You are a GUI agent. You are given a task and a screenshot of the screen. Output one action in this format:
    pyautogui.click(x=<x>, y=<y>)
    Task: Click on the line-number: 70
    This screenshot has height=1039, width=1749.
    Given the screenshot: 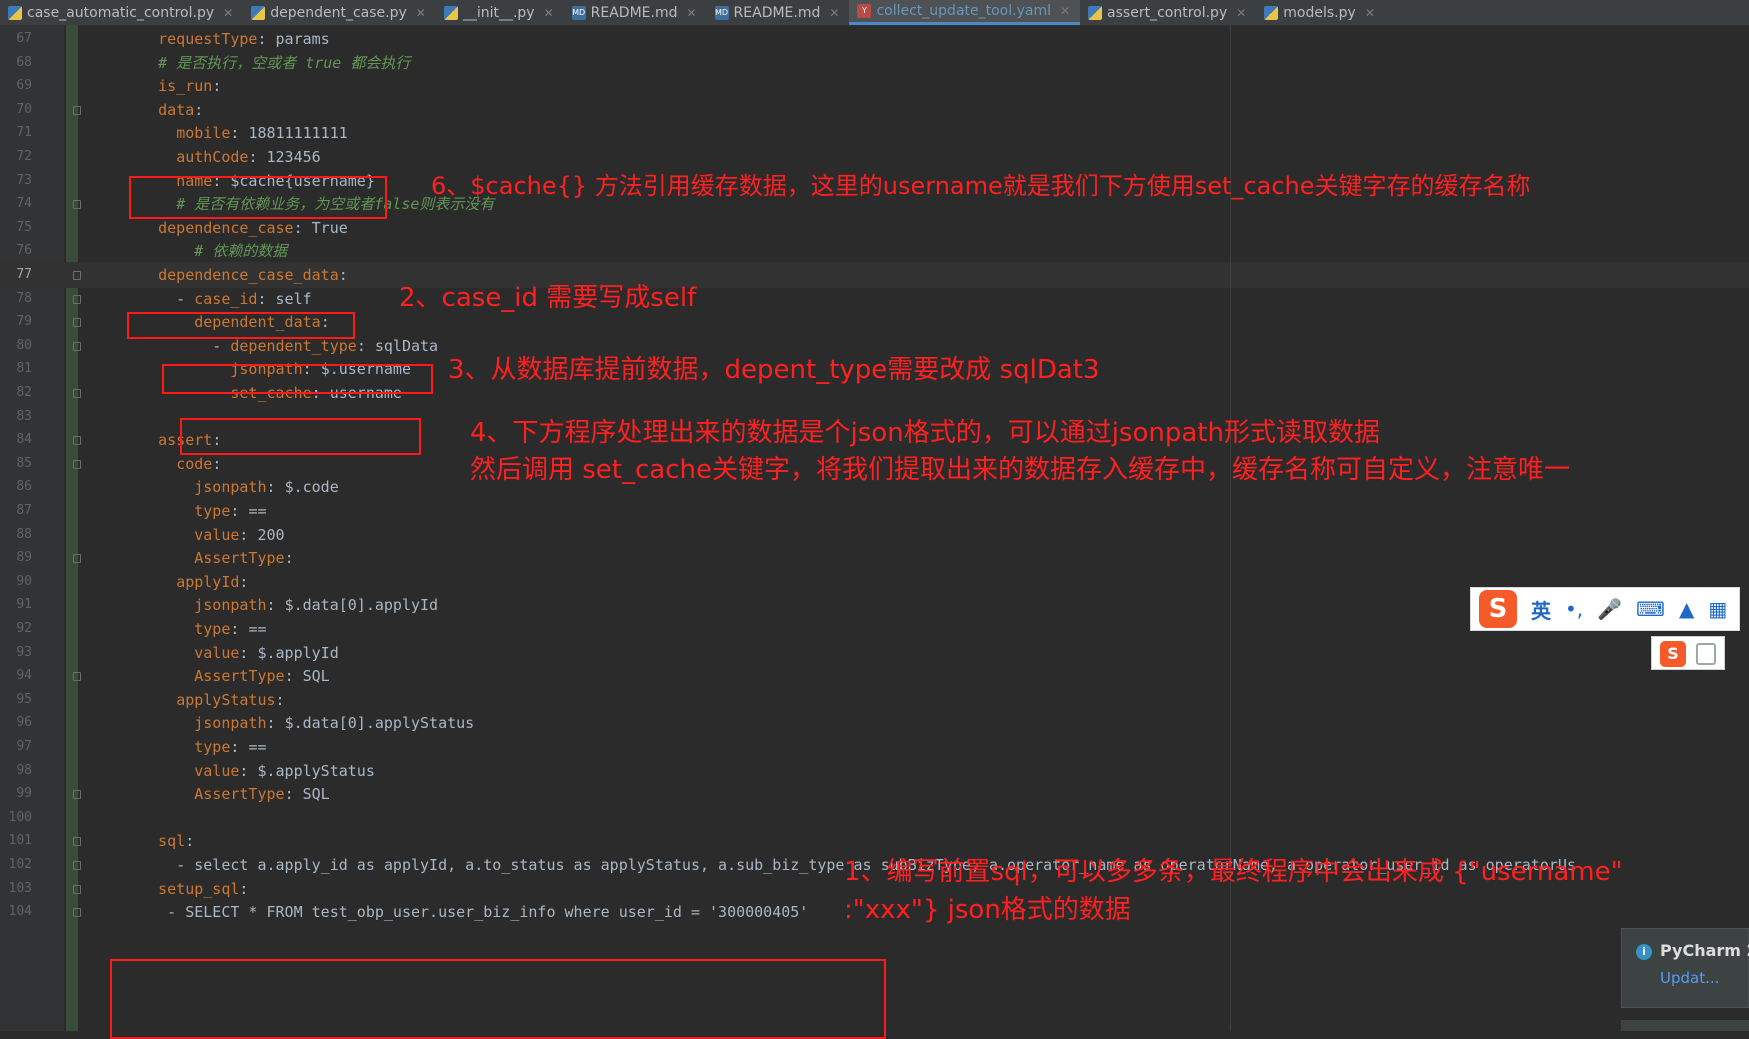 What is the action you would take?
    pyautogui.click(x=24, y=109)
    